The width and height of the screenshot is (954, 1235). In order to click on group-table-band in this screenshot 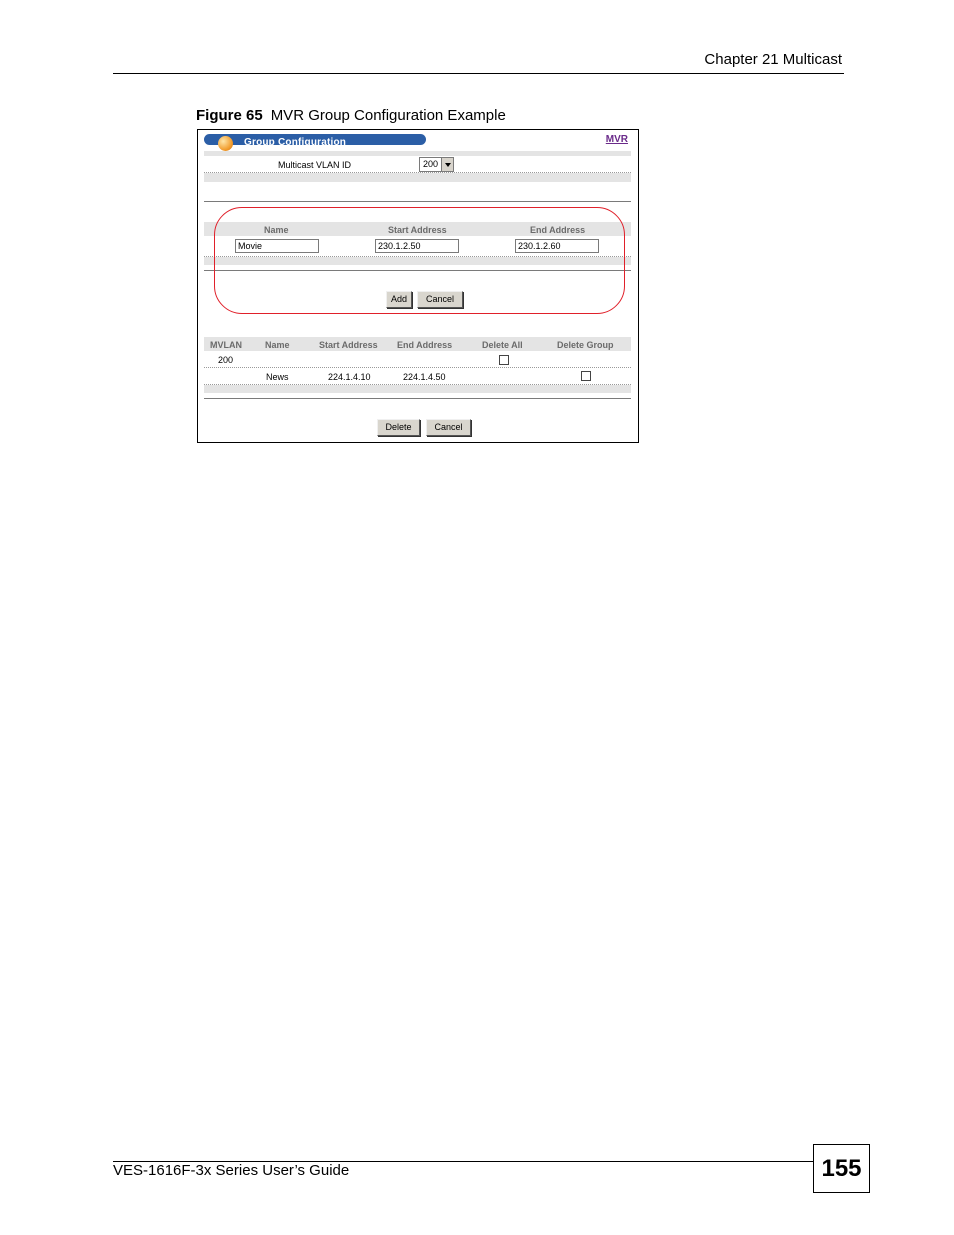, I will do `click(417, 389)`.